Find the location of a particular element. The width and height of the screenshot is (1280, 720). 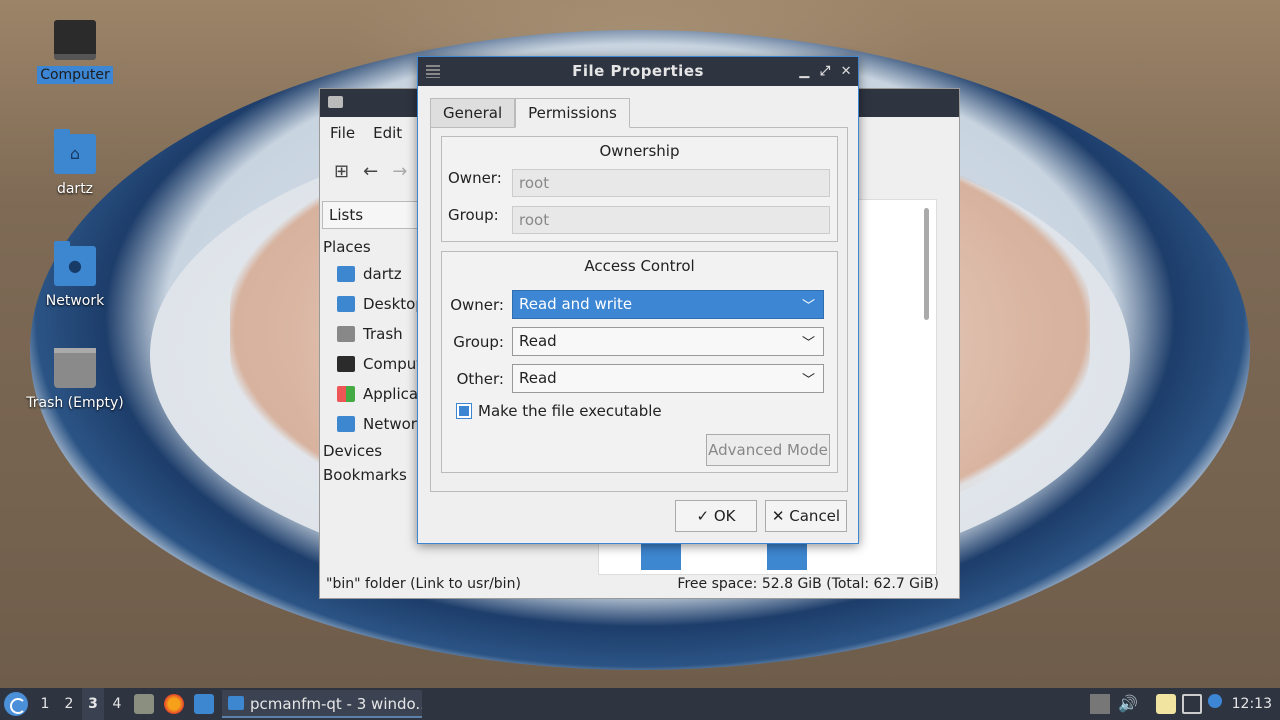

tab-general: General is located at coordinates (473, 113).